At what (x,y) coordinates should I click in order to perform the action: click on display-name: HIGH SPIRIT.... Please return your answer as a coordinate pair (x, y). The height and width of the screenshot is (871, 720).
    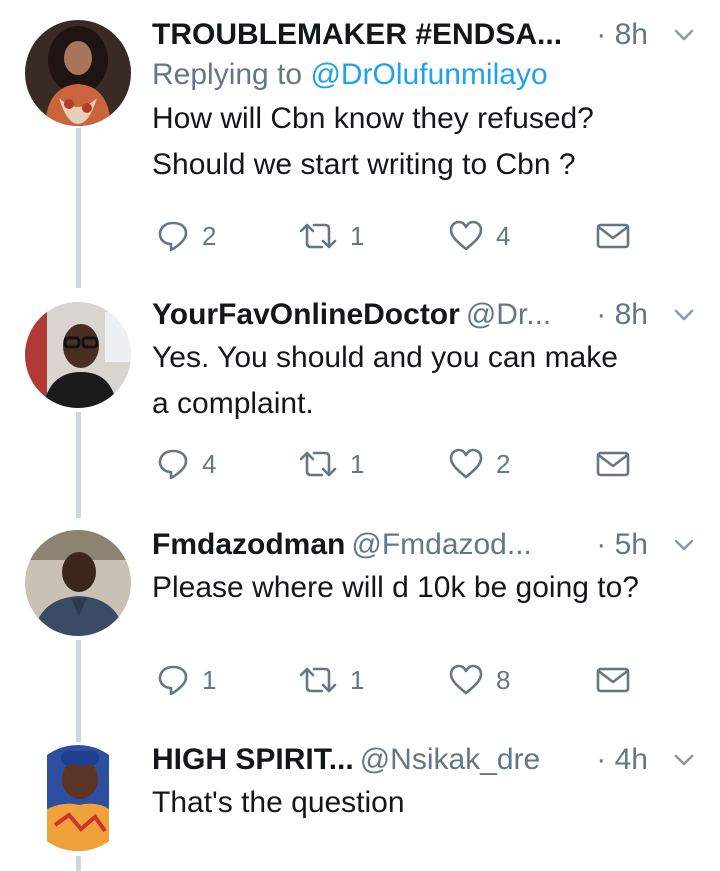
    Looking at the image, I should click on (253, 759).